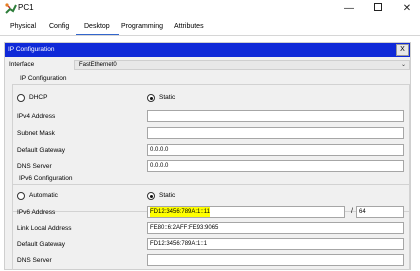  I want to click on ipv4-dns-label: DNS Server, so click(34, 166).